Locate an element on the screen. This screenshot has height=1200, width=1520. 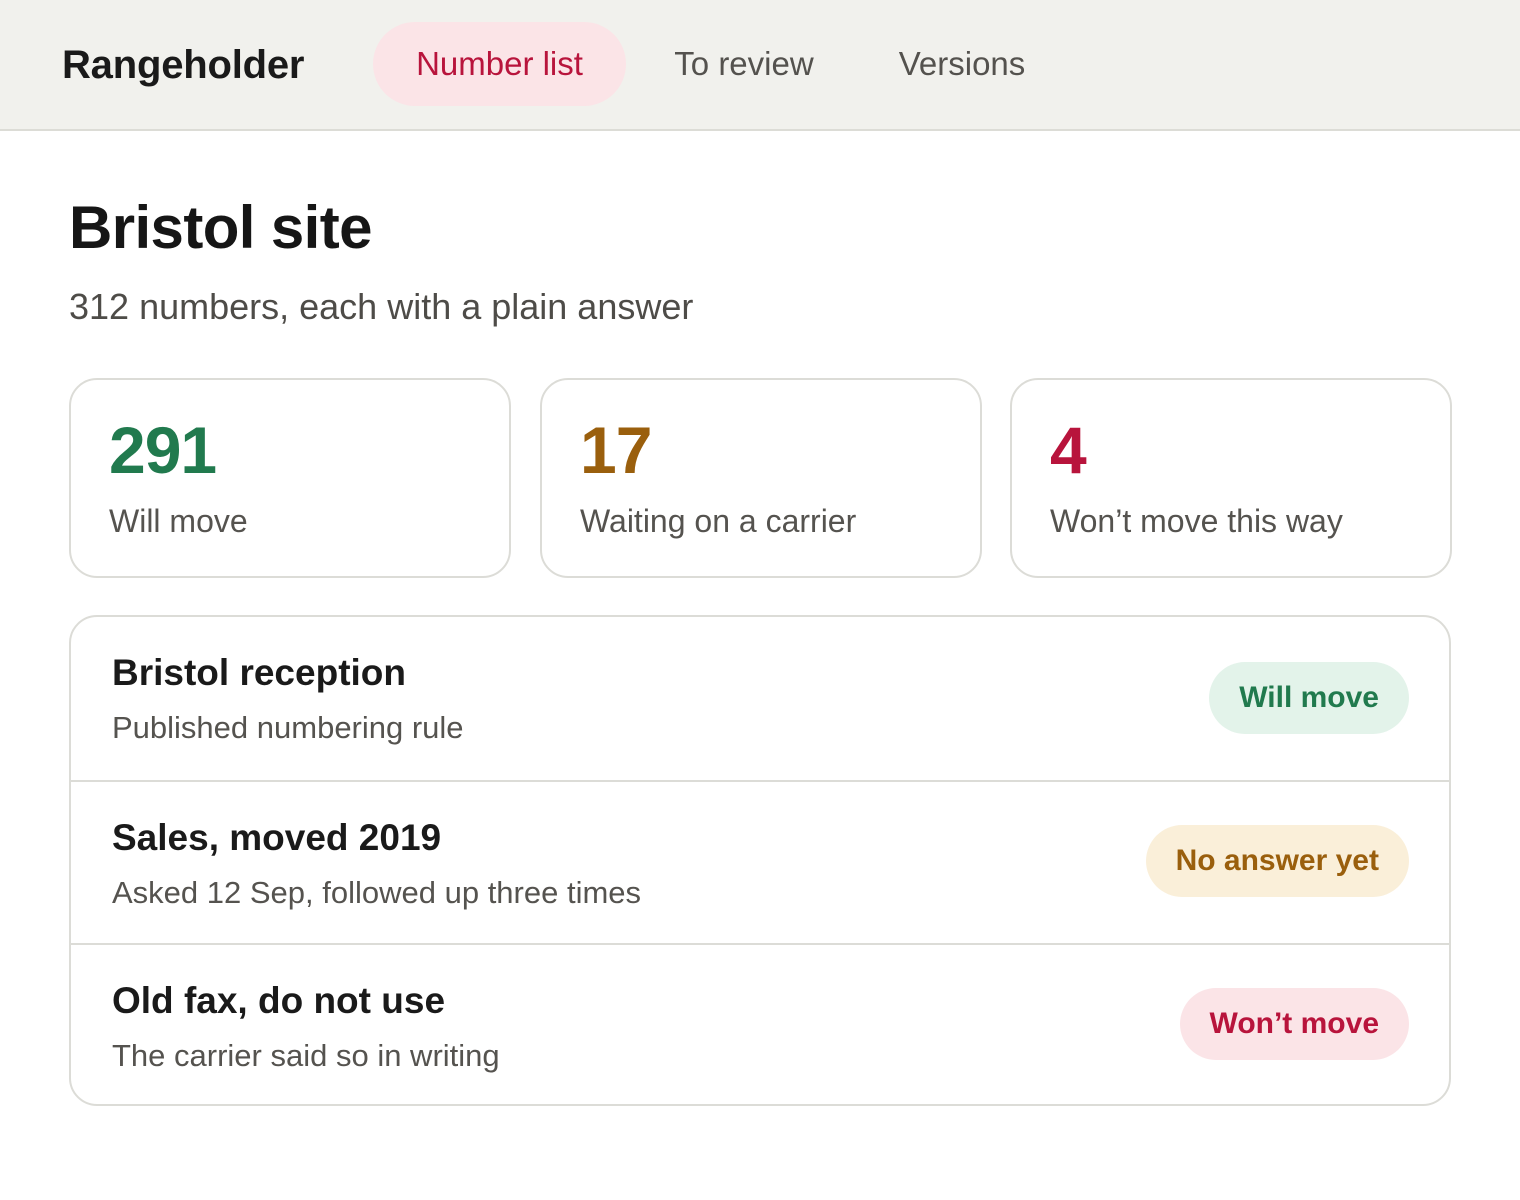
tab-to-review: To review is located at coordinates (744, 64).